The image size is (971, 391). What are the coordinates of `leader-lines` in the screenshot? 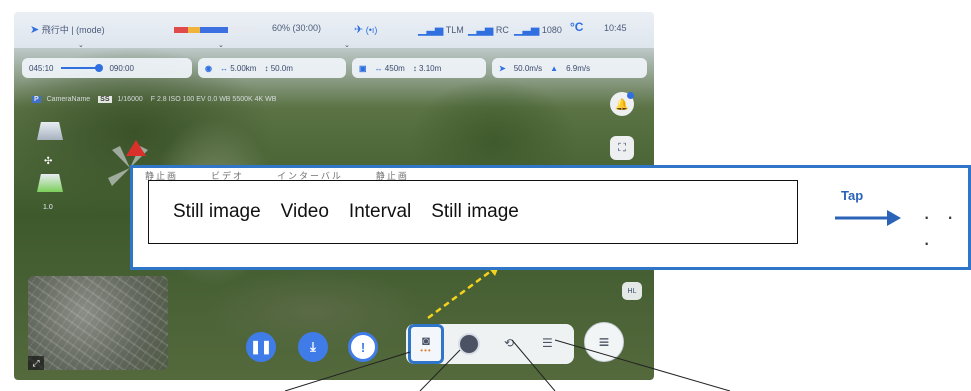 It's located at (507, 365).